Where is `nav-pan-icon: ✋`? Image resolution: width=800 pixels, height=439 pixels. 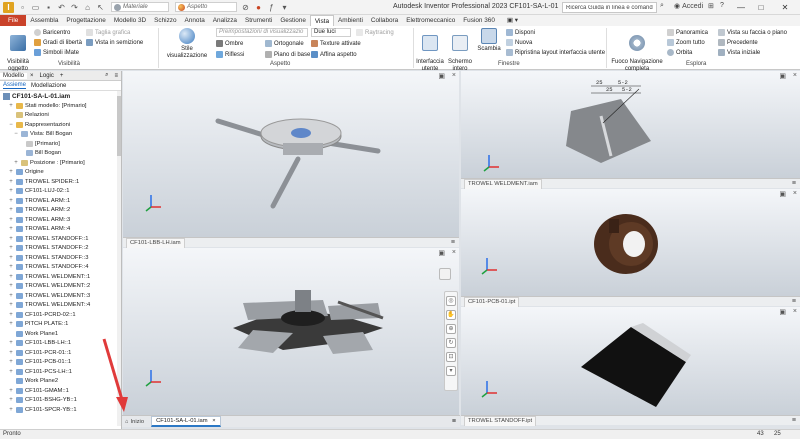 nav-pan-icon: ✋ is located at coordinates (451, 315).